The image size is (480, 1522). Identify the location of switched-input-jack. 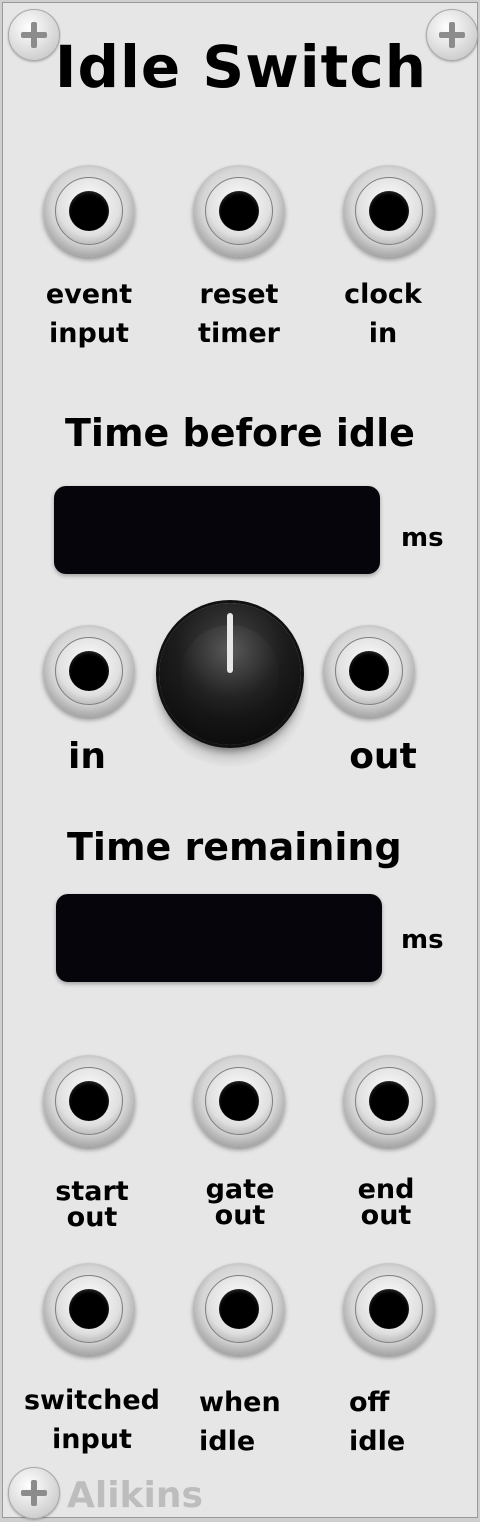
(89, 1309).